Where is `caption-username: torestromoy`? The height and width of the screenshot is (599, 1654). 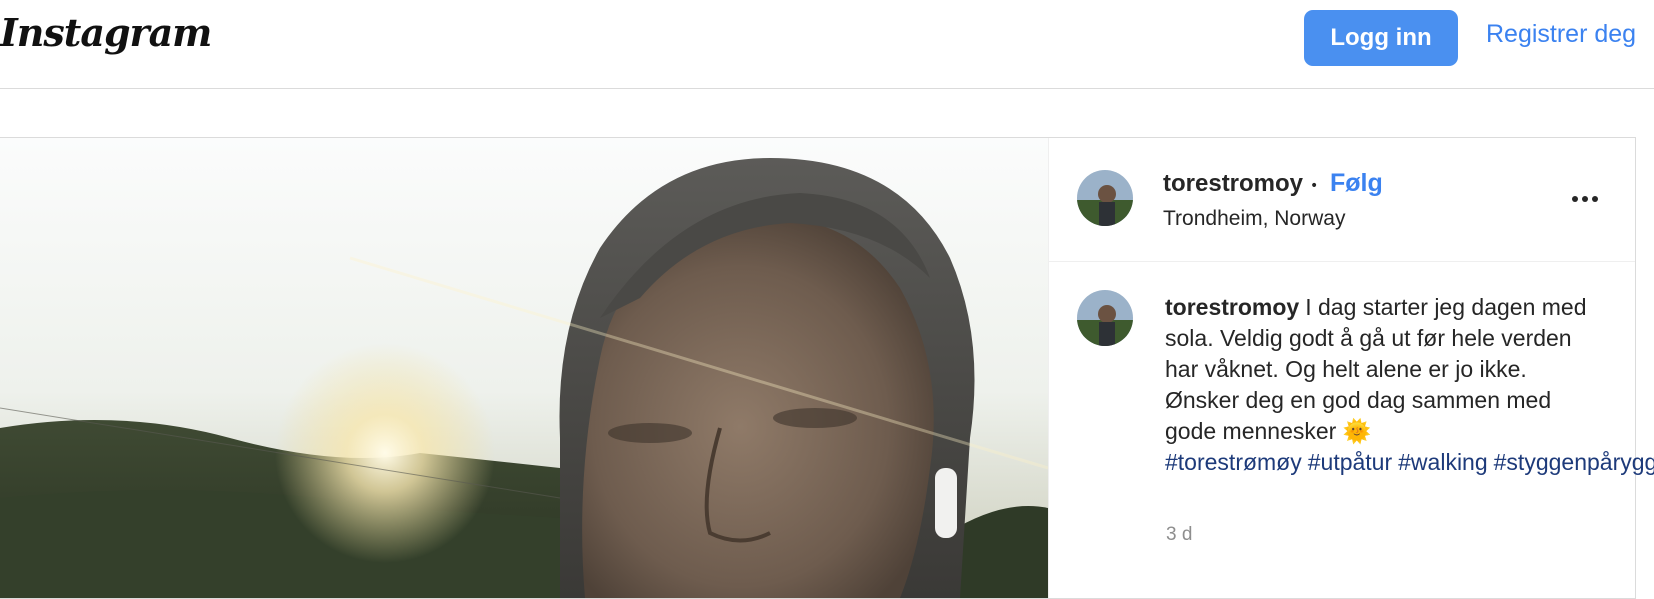
caption-username: torestromoy is located at coordinates (1232, 307).